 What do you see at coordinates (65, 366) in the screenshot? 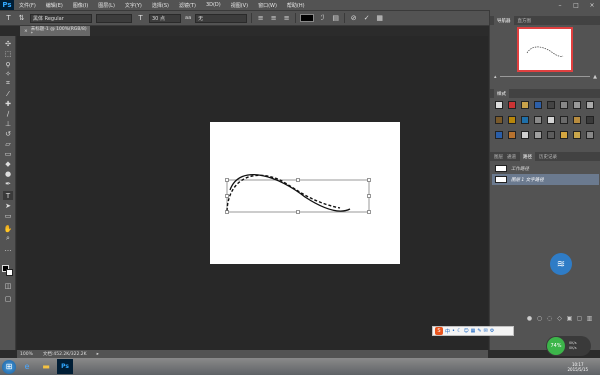
I see `taskbar-photoshop-icon: Ps` at bounding box center [65, 366].